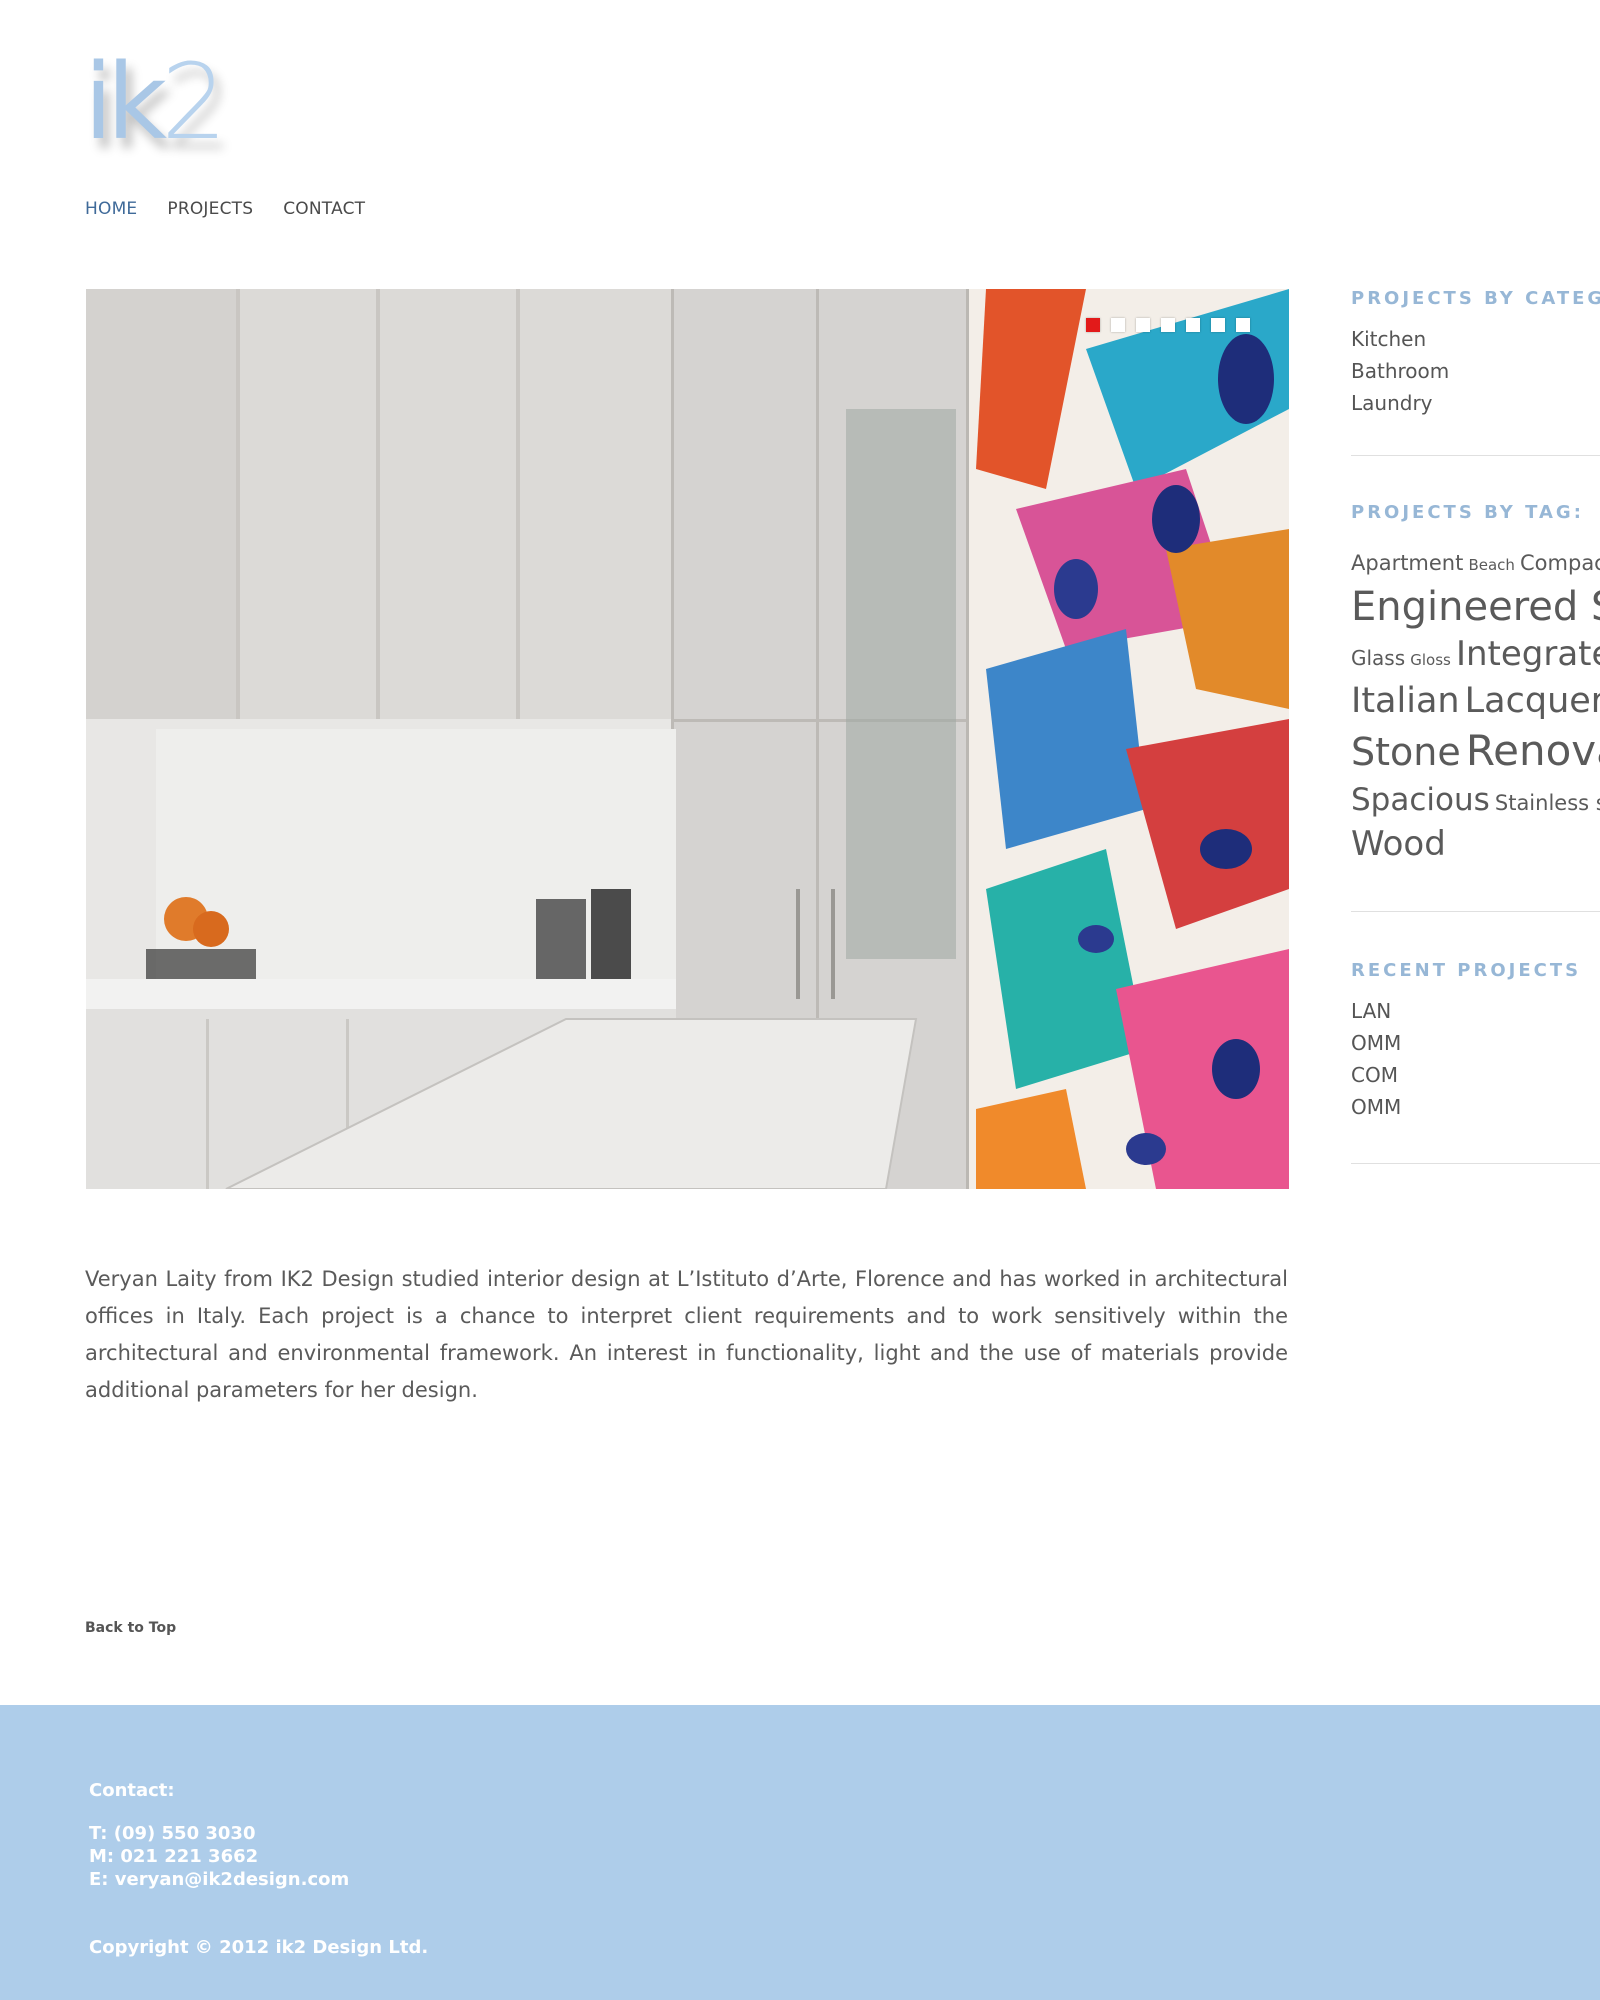 This screenshot has width=1600, height=2000. What do you see at coordinates (1398, 844) in the screenshot?
I see `tag-link: Wood` at bounding box center [1398, 844].